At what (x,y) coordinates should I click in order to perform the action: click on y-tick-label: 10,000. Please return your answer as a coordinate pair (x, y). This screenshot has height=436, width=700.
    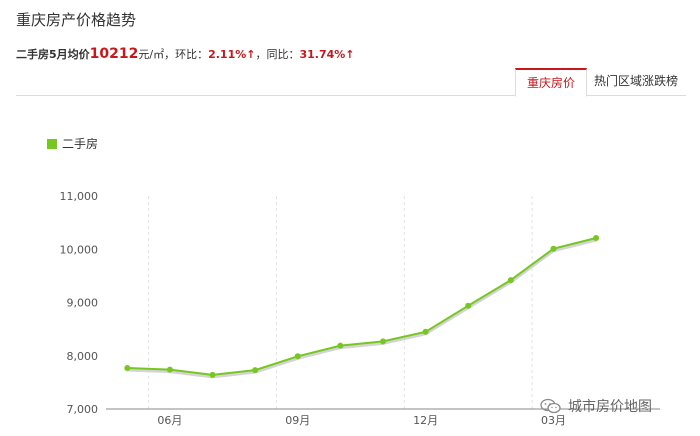
    Looking at the image, I should click on (79, 249).